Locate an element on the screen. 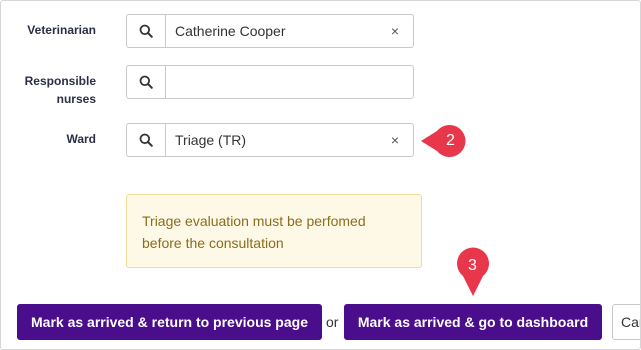 The image size is (641, 350). ward-label: Ward is located at coordinates (81, 139).